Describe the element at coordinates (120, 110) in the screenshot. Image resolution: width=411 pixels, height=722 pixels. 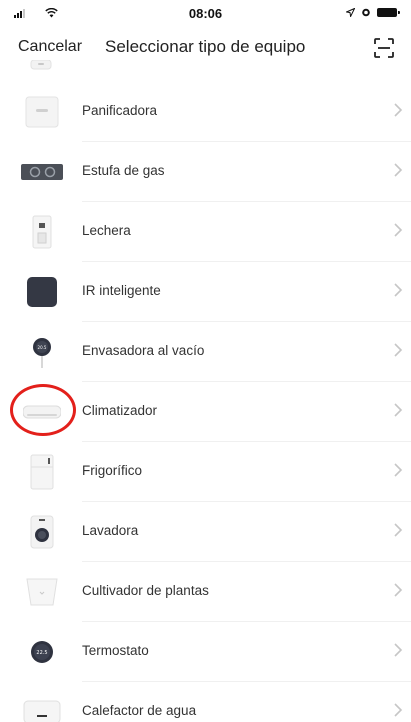
I see `device-row-label: Panificadora` at that location.